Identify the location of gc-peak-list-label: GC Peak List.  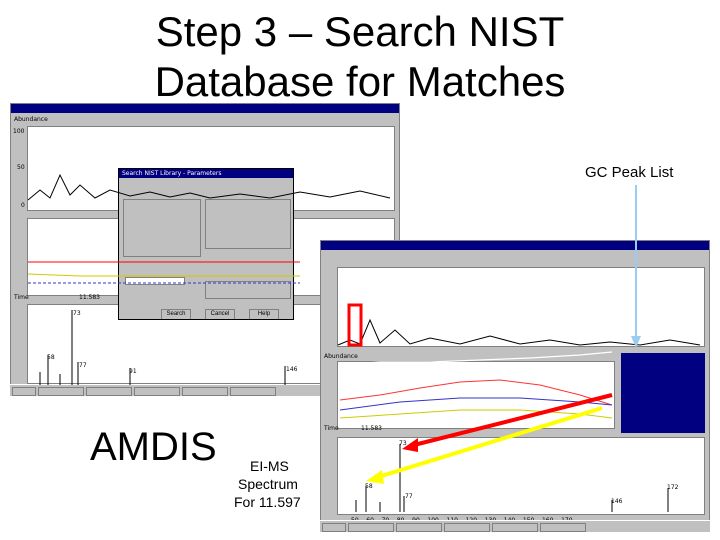
(629, 172).